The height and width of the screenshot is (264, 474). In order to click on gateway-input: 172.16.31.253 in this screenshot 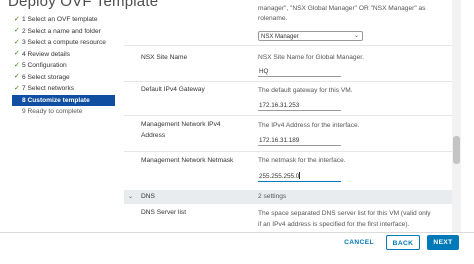, I will do `click(299, 105)`.